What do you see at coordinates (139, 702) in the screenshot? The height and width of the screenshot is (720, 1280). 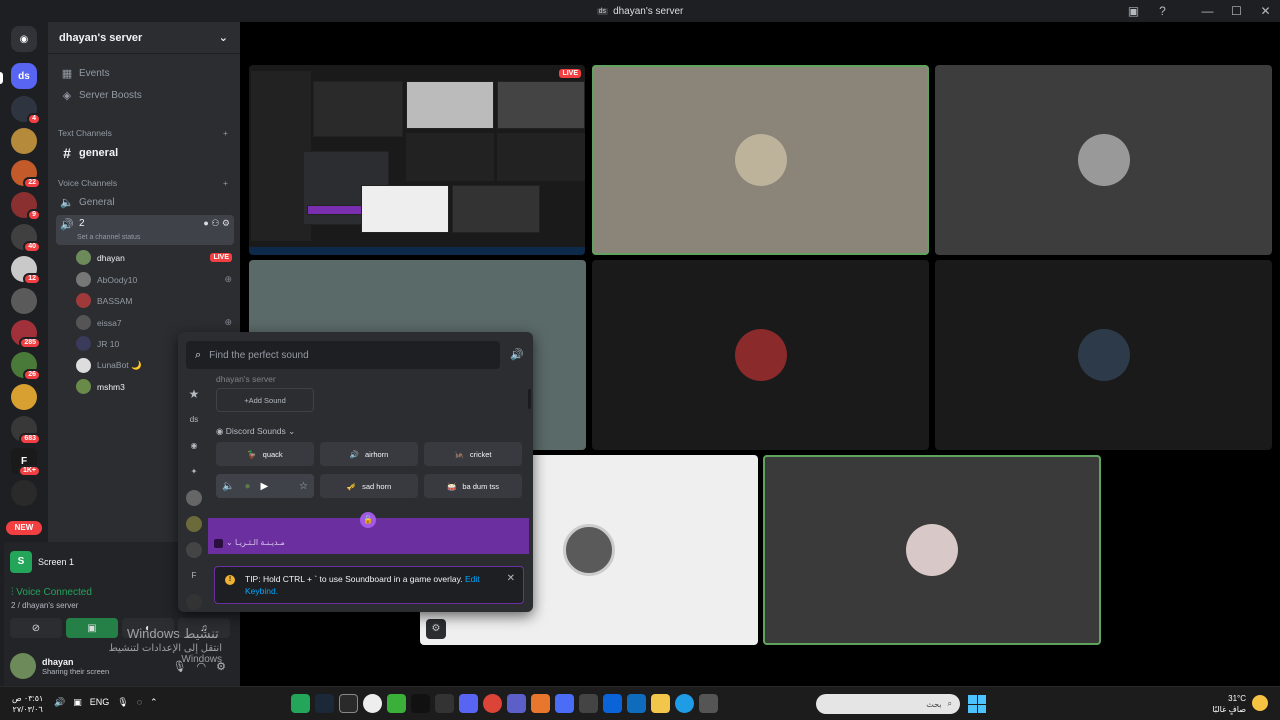 I see `copilot-icon: ◌` at bounding box center [139, 702].